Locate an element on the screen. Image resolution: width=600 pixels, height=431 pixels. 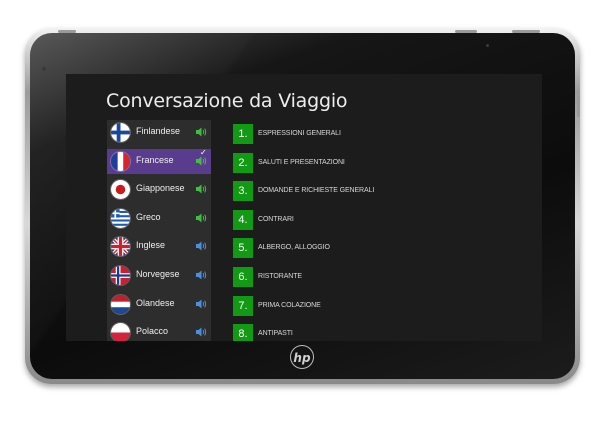
topic-item: 5. ALBERGO, ALLOGGIO is located at coordinates (383, 248).